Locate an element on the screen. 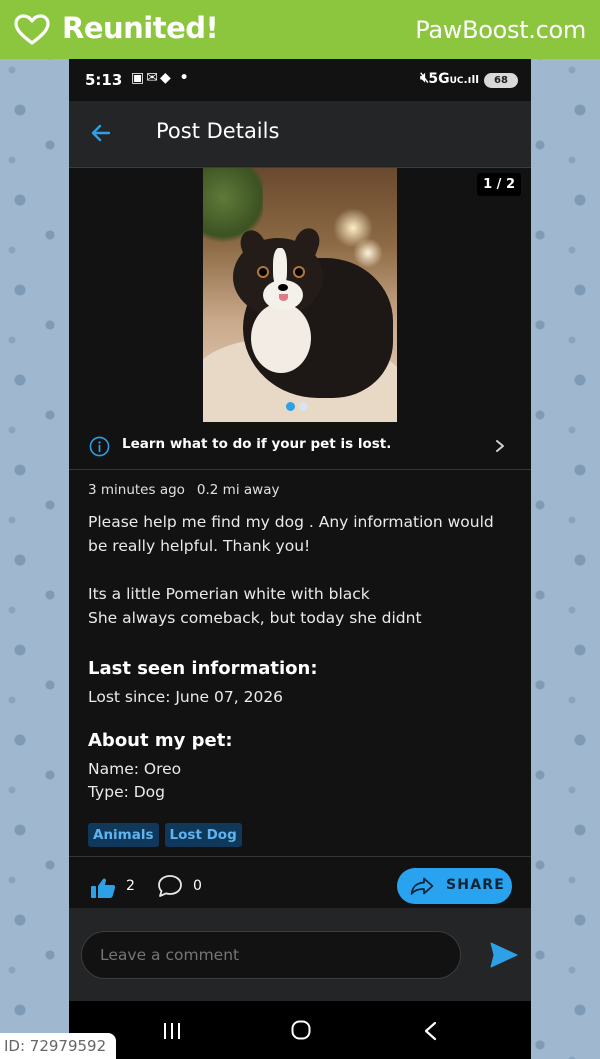 The height and width of the screenshot is (1059, 600). home-icon is located at coordinates (301, 1030).